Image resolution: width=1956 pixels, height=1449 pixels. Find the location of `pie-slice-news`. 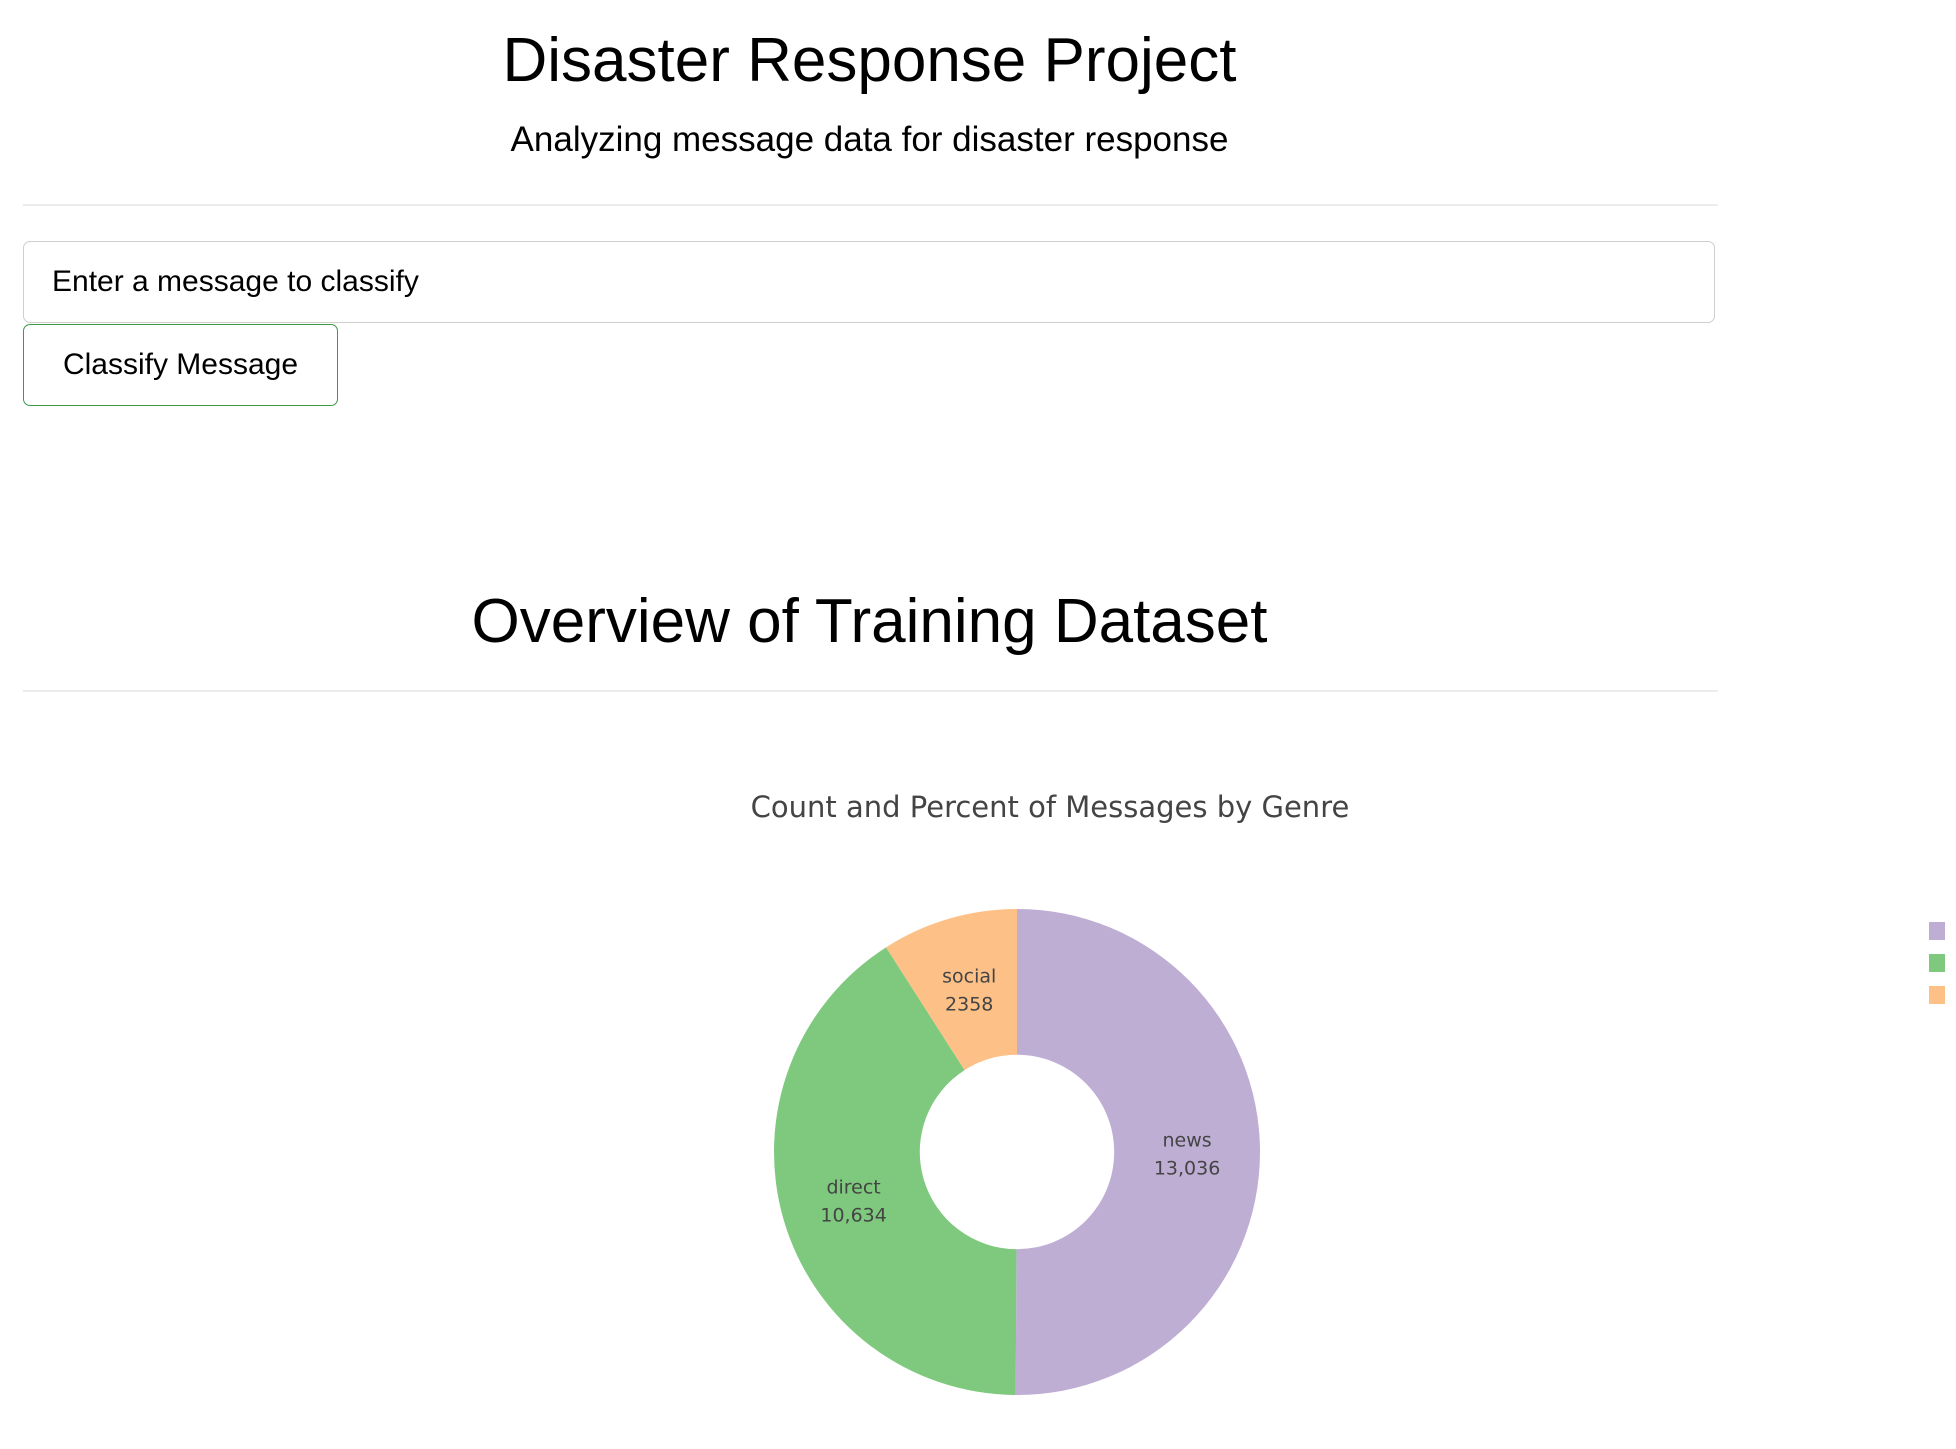

pie-slice-news is located at coordinates (1137, 1152).